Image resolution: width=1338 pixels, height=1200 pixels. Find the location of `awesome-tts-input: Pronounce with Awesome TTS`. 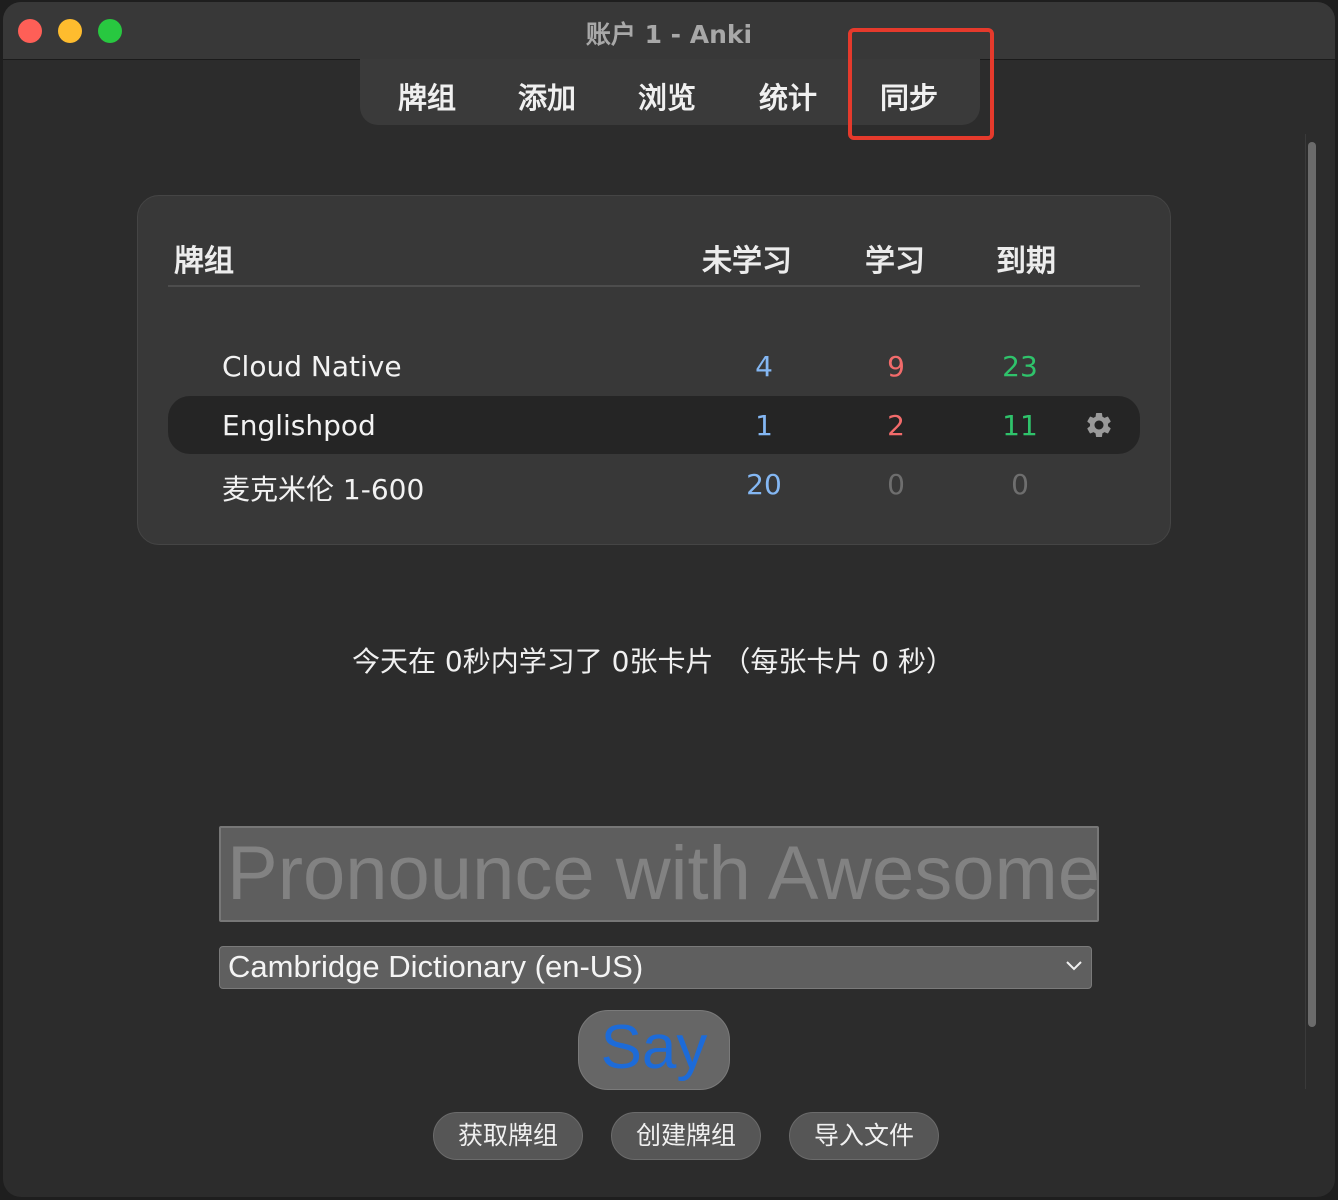

awesome-tts-input: Pronounce with Awesome TTS is located at coordinates (659, 874).